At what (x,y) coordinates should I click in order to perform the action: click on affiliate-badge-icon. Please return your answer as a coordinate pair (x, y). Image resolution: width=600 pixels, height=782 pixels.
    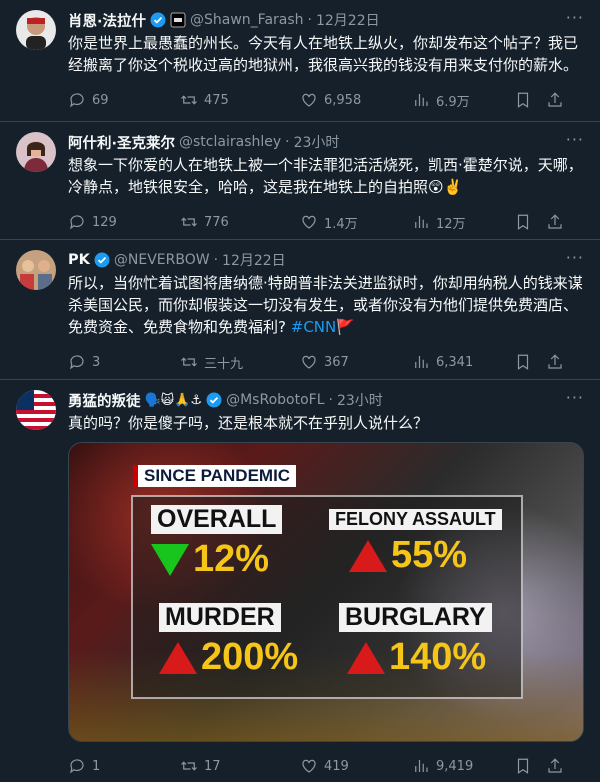
    Looking at the image, I should click on (178, 20).